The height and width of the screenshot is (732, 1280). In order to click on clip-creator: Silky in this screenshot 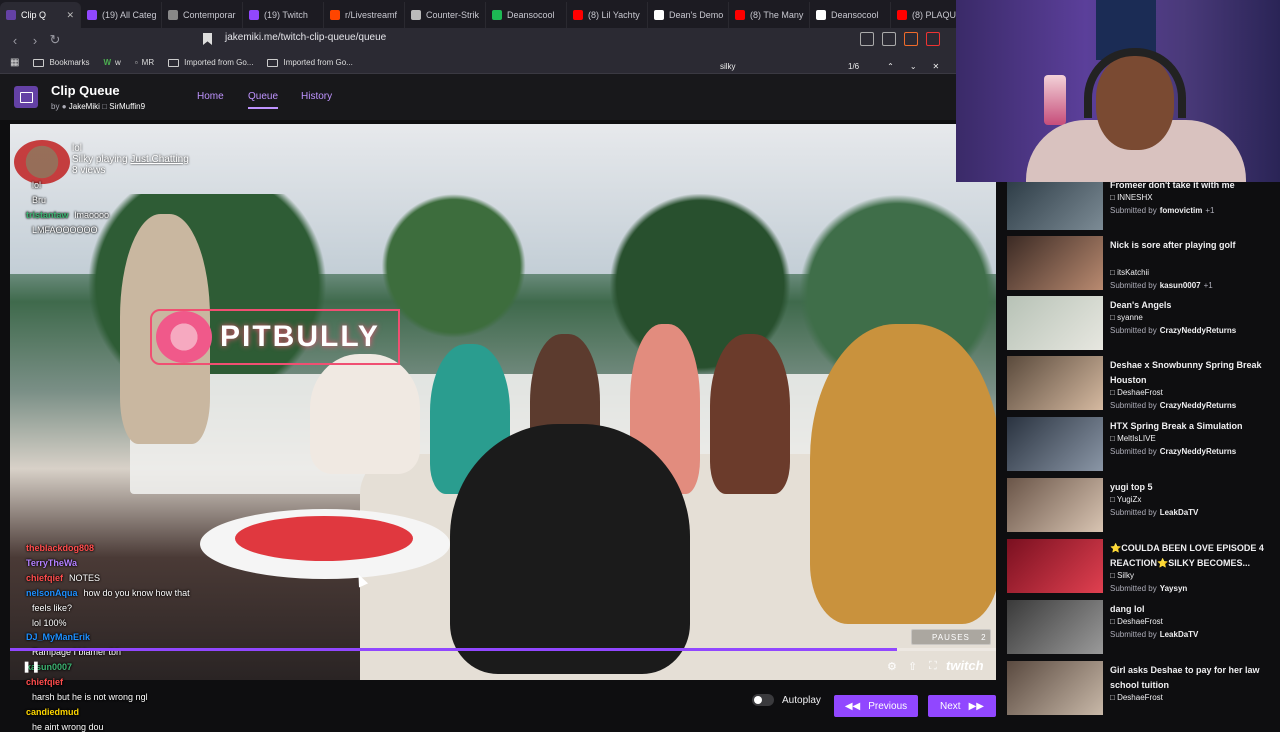, I will do `click(82, 159)`.